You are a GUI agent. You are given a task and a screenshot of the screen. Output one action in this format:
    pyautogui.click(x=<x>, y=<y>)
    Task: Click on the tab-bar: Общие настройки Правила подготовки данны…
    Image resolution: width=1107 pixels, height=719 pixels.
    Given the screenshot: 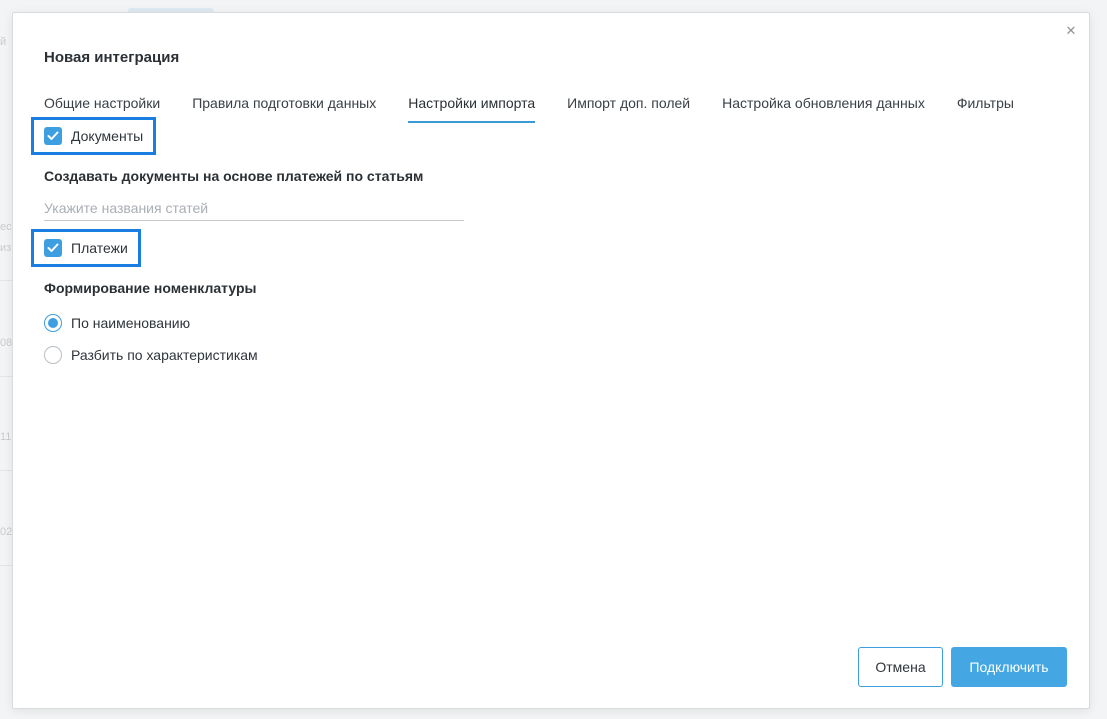 What is the action you would take?
    pyautogui.click(x=537, y=109)
    